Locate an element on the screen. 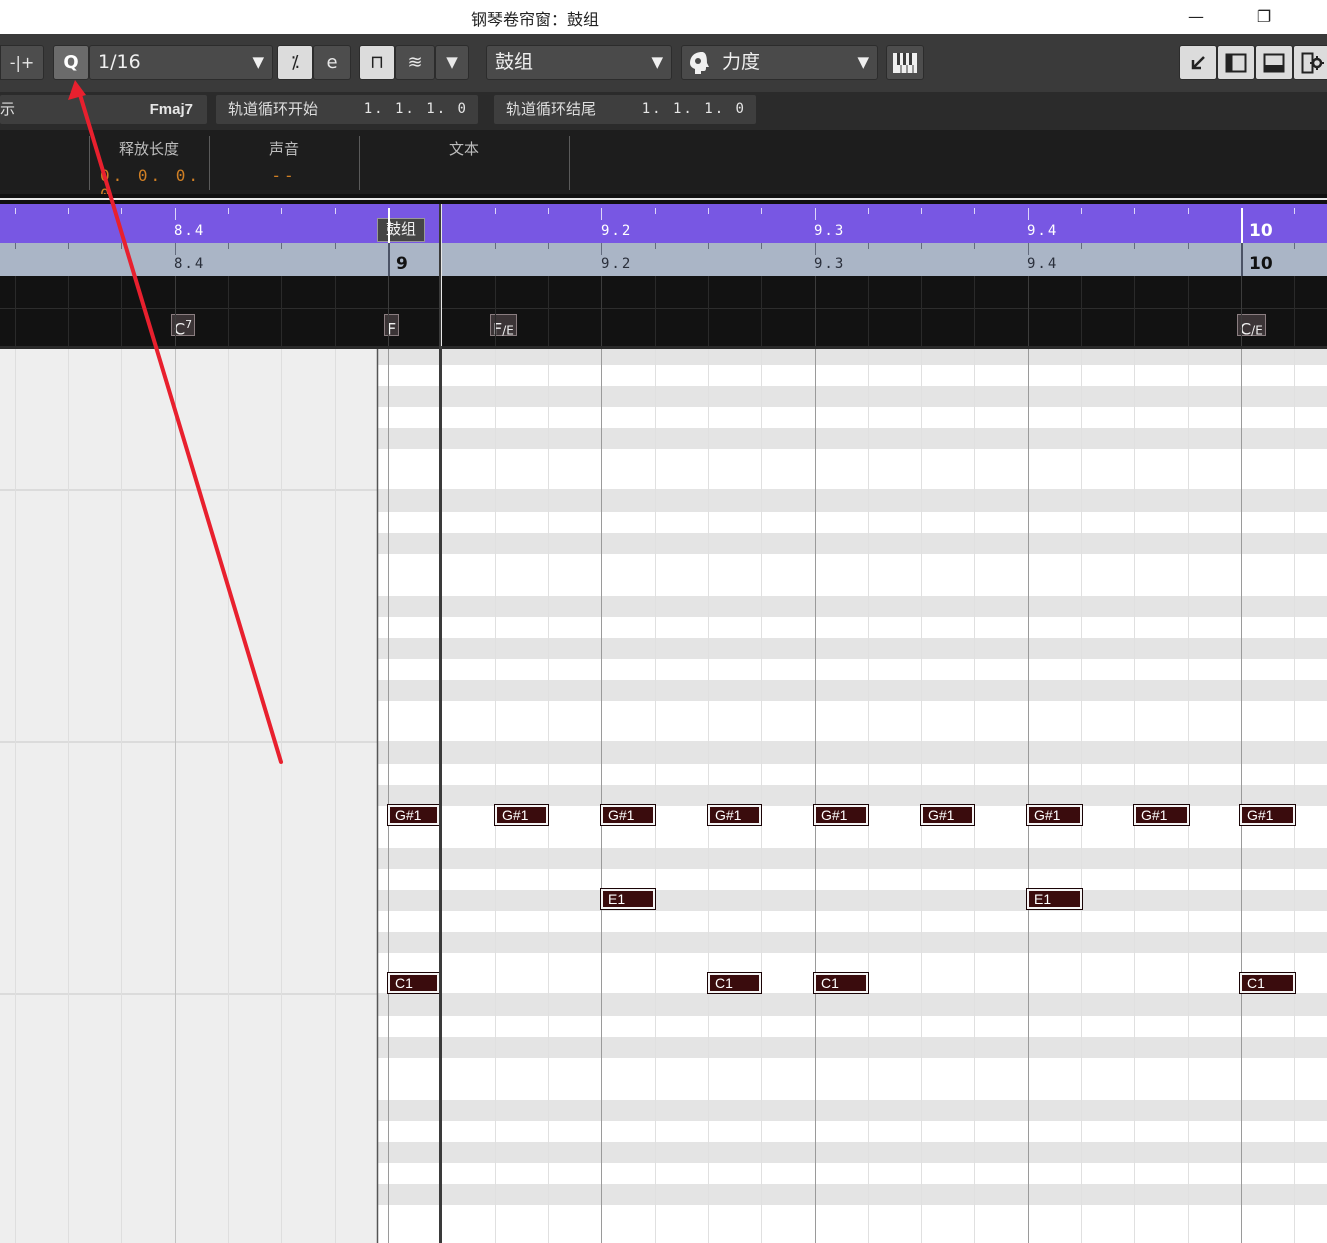 This screenshot has width=1327, height=1243. left-zone-button is located at coordinates (1236, 62).